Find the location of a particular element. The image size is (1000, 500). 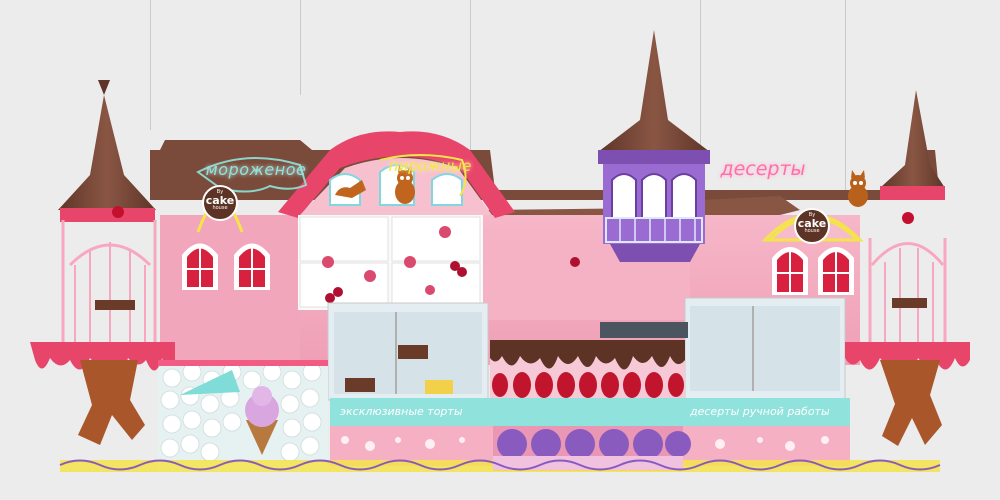

neon-sign-desserts: десерты is located at coordinates (763, 169).